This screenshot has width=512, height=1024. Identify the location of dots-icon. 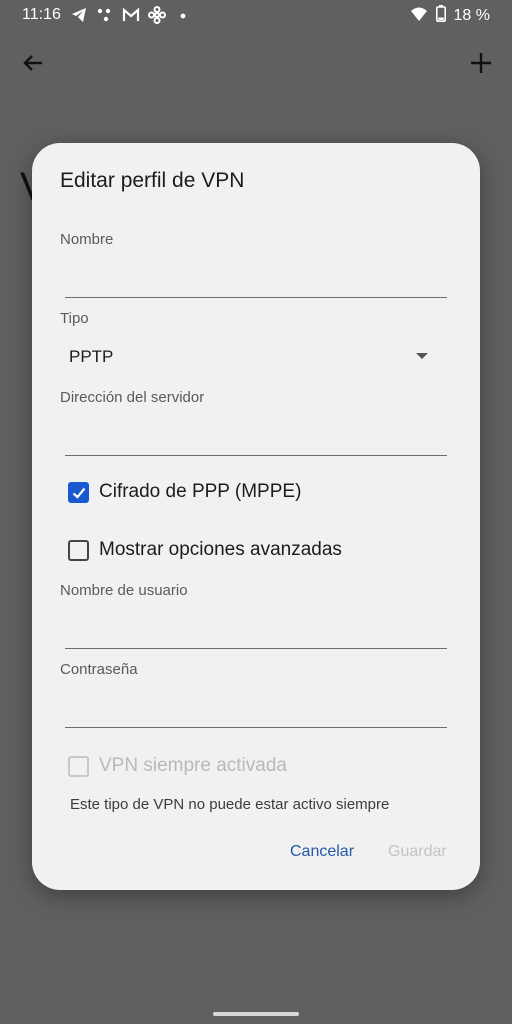
(105, 15).